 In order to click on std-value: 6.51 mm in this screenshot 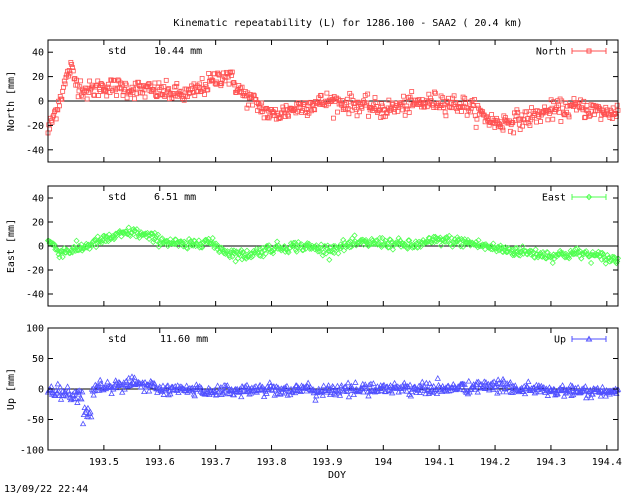, I will do `click(175, 197)`.